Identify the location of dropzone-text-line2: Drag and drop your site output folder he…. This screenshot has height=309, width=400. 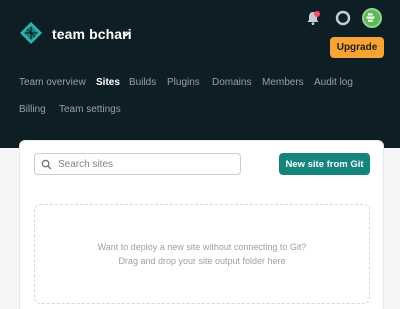
(202, 261).